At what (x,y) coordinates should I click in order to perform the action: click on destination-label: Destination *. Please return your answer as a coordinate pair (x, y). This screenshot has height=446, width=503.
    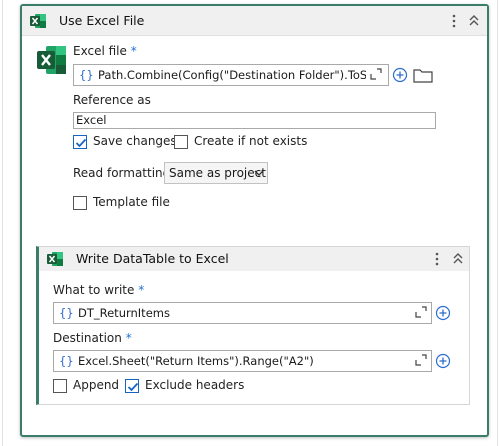
    Looking at the image, I should click on (92, 338).